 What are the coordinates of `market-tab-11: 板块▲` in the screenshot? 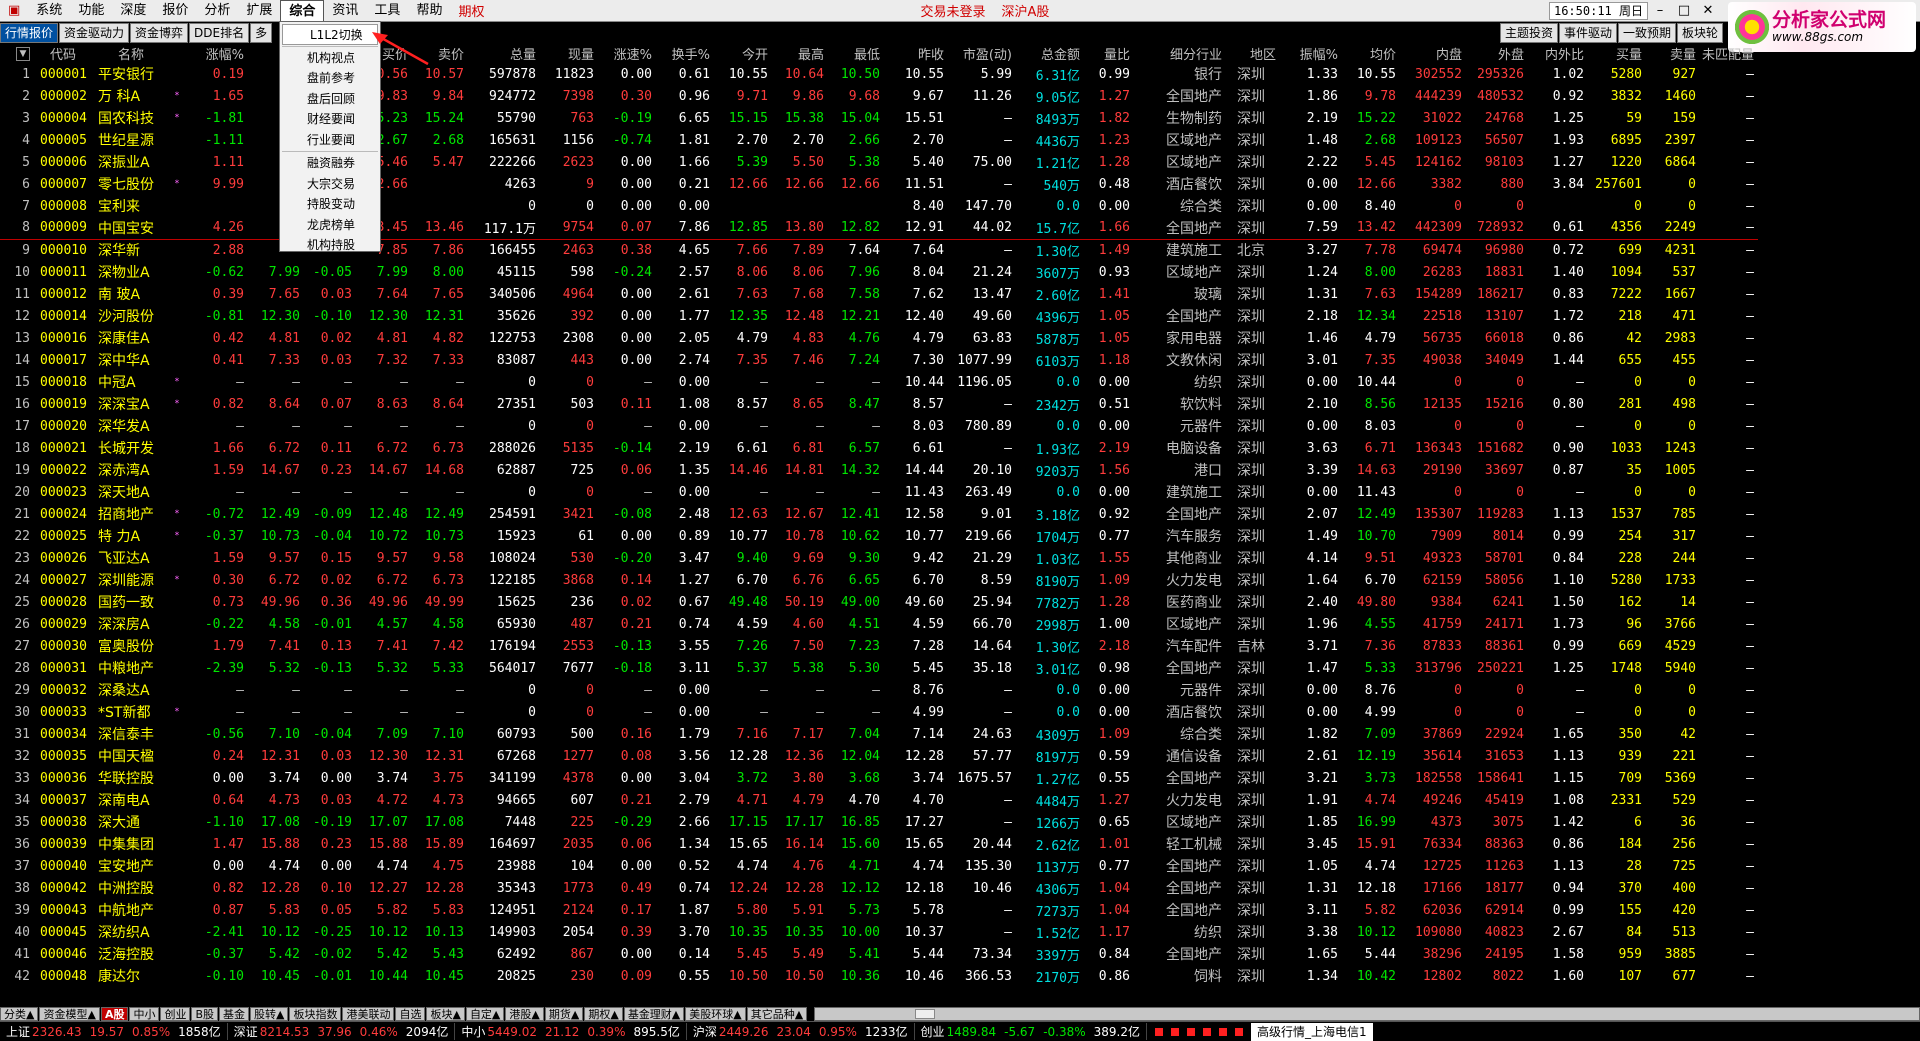 It's located at (445, 1014).